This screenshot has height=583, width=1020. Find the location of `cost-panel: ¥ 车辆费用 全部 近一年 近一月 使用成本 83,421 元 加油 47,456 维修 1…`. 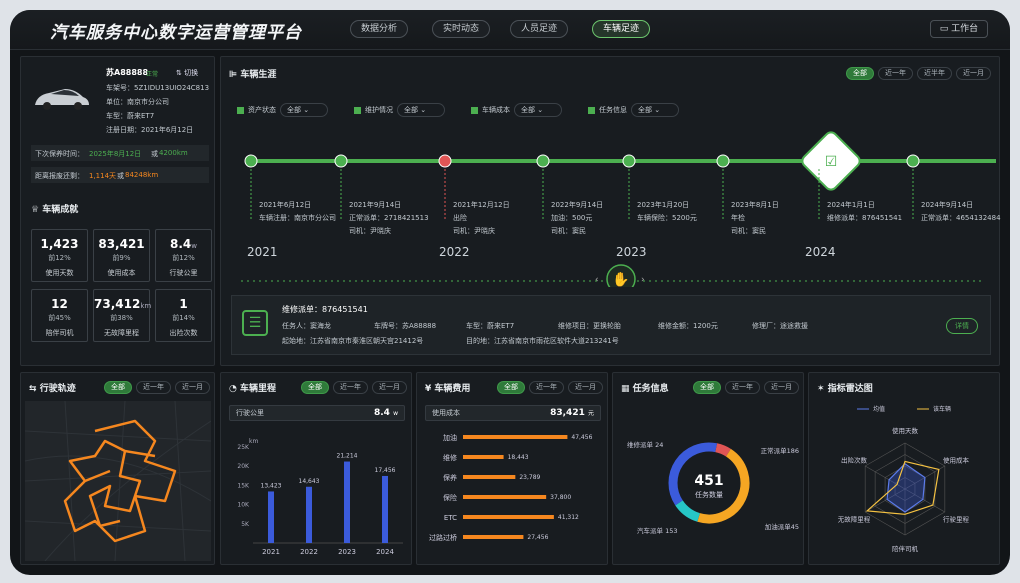

cost-panel: ¥ 车辆费用 全部 近一年 近一月 使用成本 83,421 元 加油 47,456 维修 1… is located at coordinates (512, 468).